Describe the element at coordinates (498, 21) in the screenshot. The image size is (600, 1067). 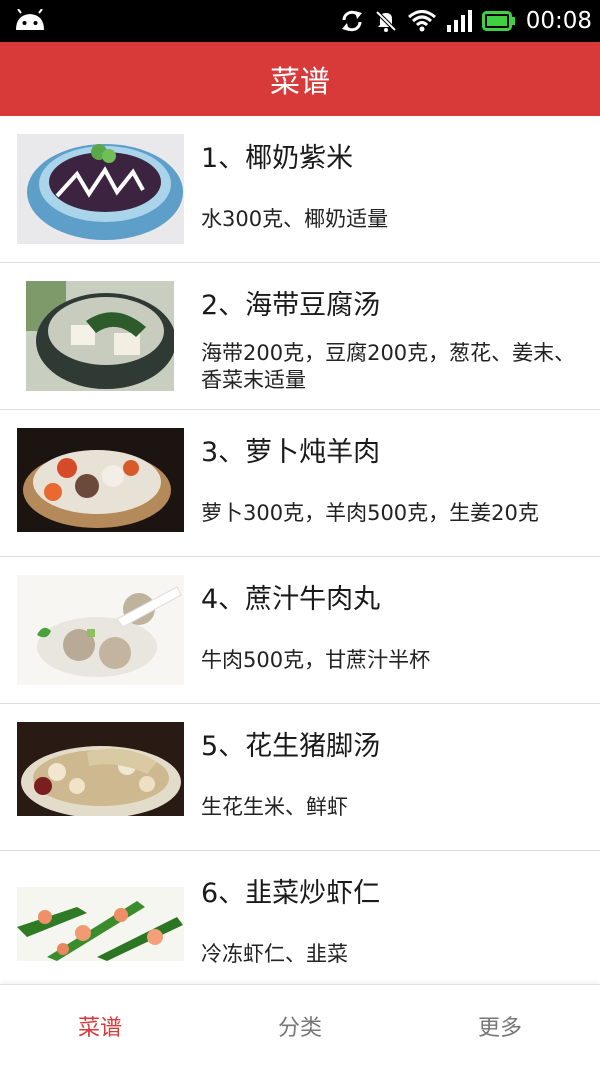
I see `battery-icon` at that location.